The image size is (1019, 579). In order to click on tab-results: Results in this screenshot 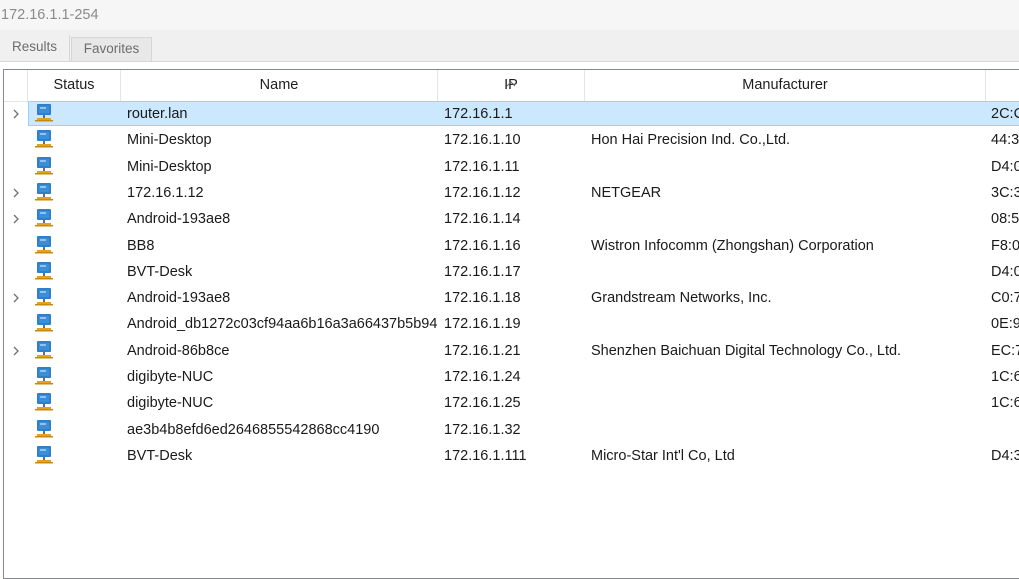, I will do `click(35, 48)`.